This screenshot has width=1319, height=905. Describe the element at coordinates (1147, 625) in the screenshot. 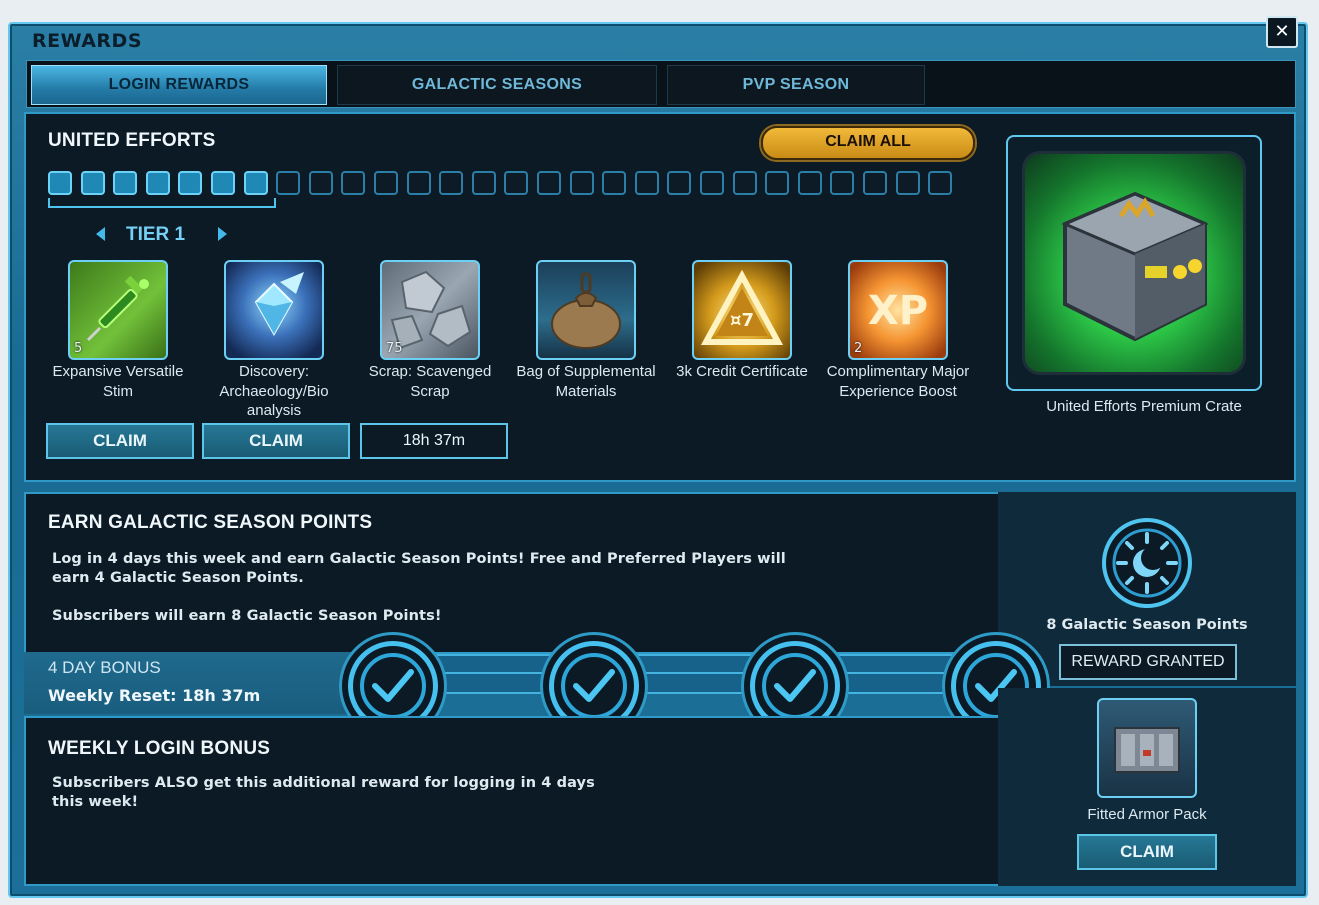

I see `galactic-points-reward-label: 8 Galactic Season Points` at that location.